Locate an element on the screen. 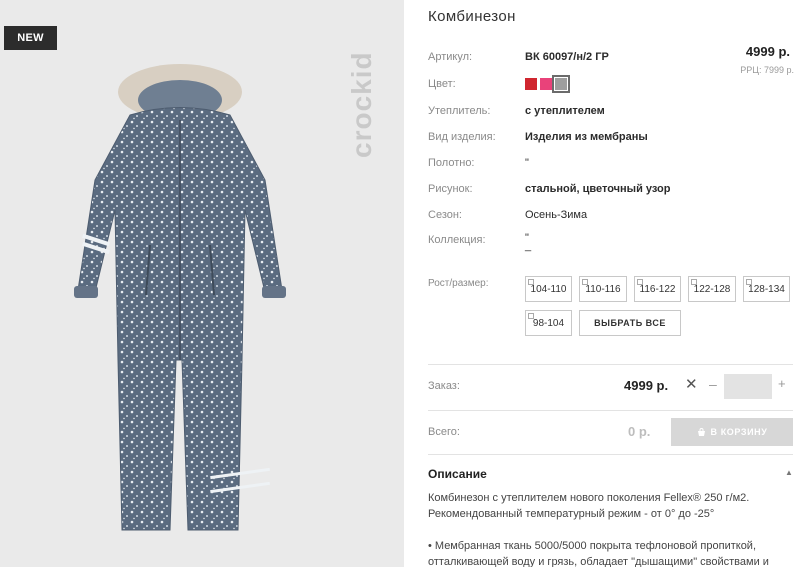  new-badge: NEW is located at coordinates (30, 38).